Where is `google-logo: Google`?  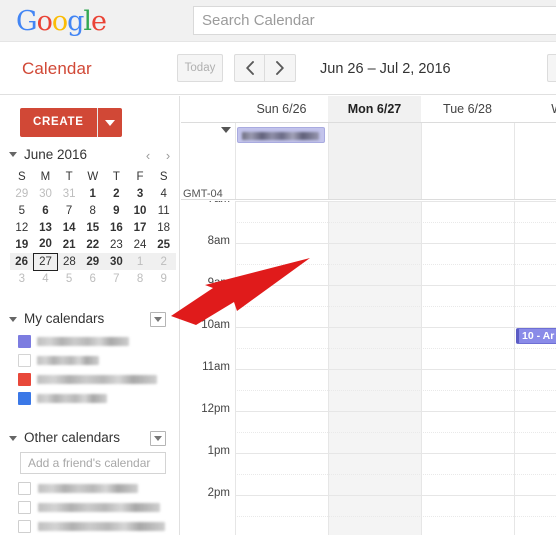
google-logo: Google is located at coordinates (61, 21).